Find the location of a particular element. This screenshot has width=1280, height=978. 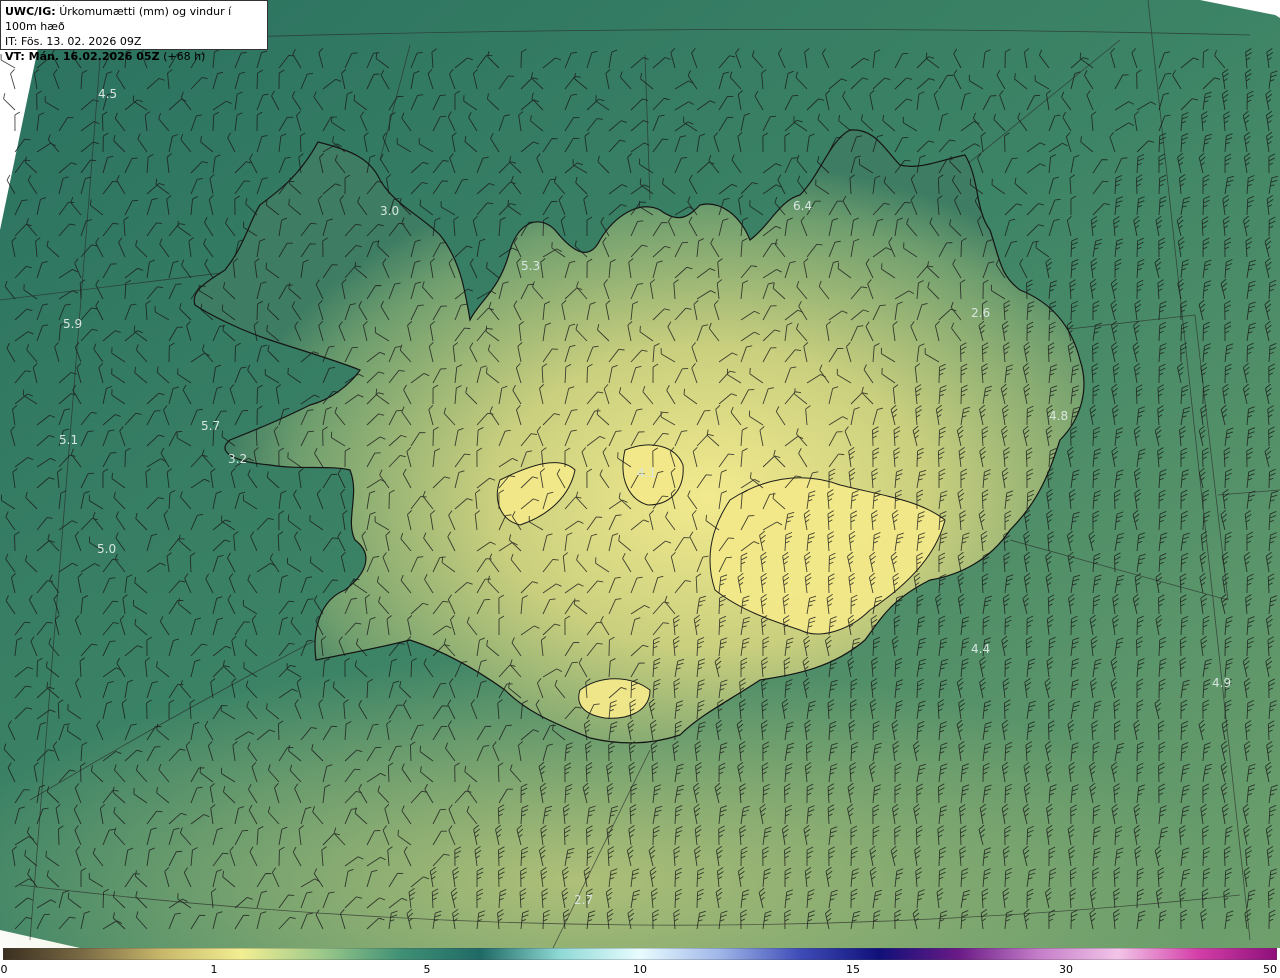

colorbar-tick: 5 is located at coordinates (427, 969).